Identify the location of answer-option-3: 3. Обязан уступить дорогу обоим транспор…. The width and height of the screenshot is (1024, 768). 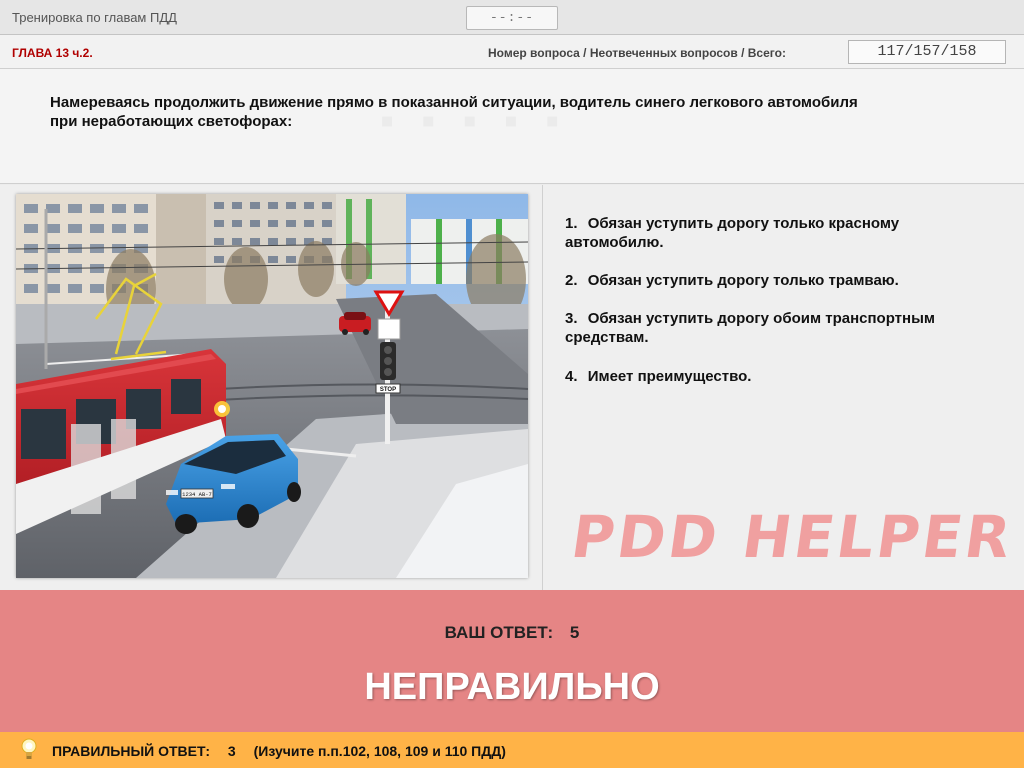
(775, 328).